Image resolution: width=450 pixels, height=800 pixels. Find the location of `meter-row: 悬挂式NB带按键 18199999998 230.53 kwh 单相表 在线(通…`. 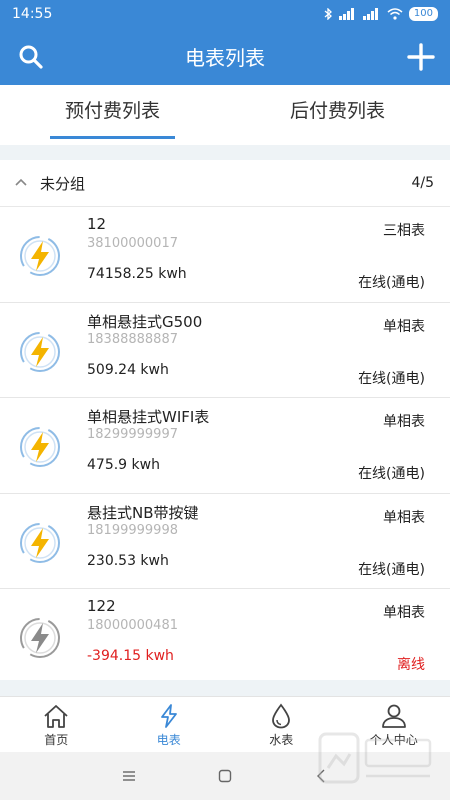

meter-row: 悬挂式NB带按键 18199999998 230.53 kwh 单相表 在线(通… is located at coordinates (225, 541).